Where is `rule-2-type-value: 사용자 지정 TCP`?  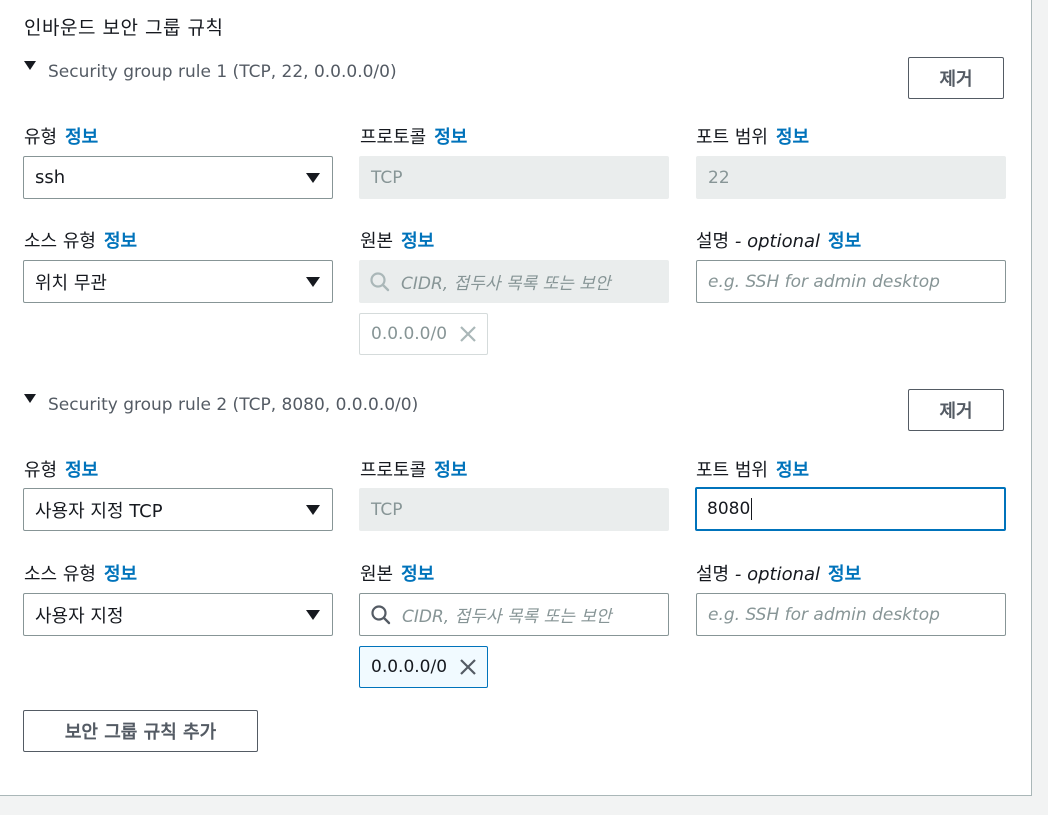 rule-2-type-value: 사용자 지정 TCP is located at coordinates (99, 511).